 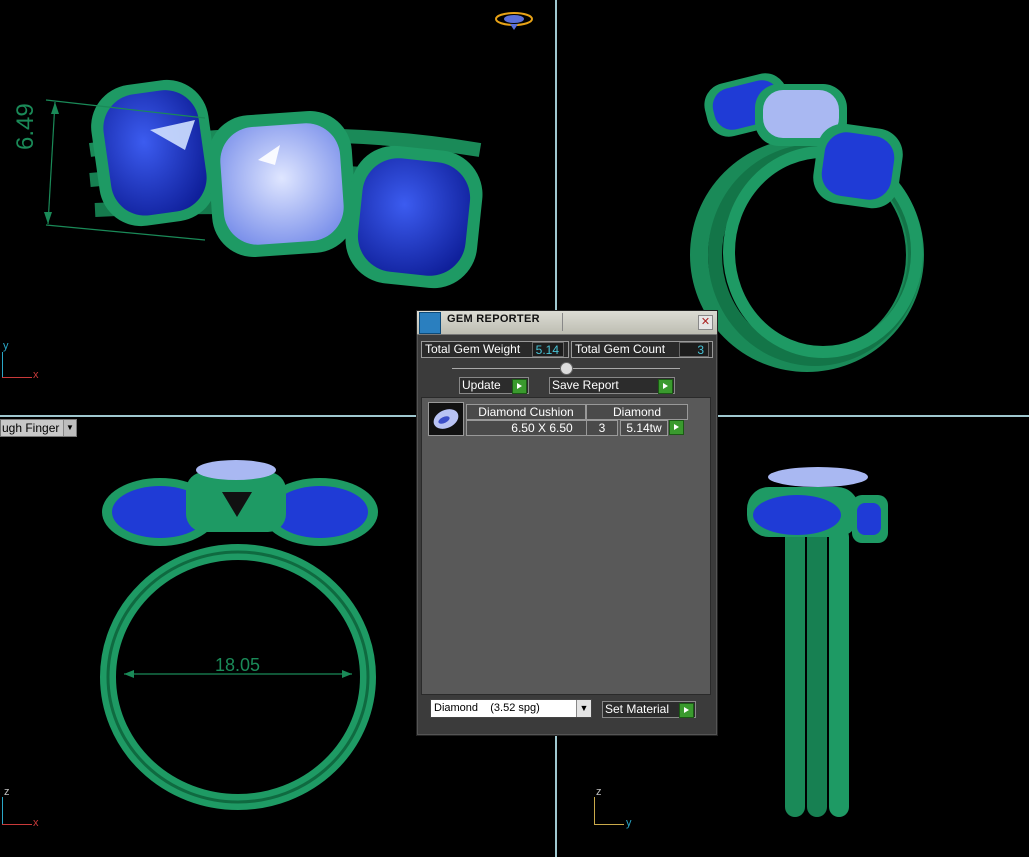 What do you see at coordinates (430, 323) in the screenshot?
I see `gem-reporter-icon` at bounding box center [430, 323].